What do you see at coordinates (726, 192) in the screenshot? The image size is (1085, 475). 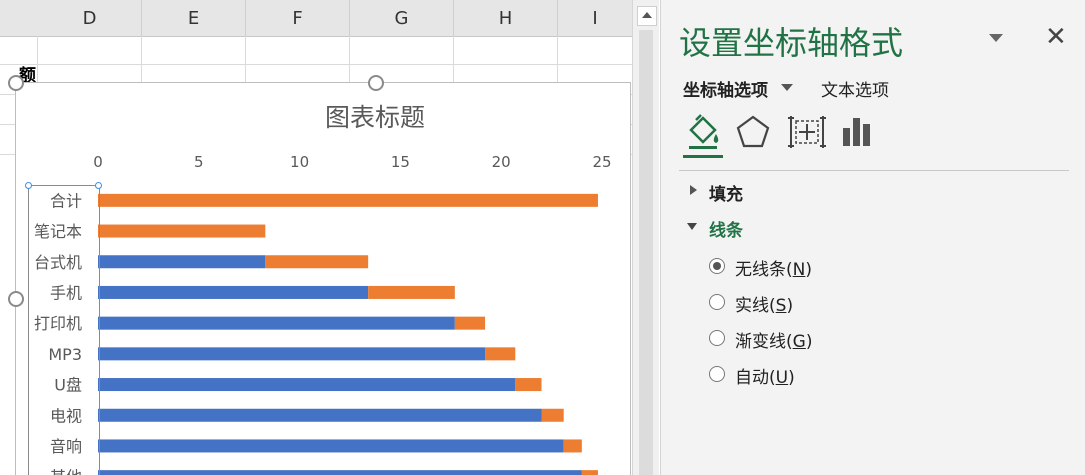 I see `section-fill: 填充` at bounding box center [726, 192].